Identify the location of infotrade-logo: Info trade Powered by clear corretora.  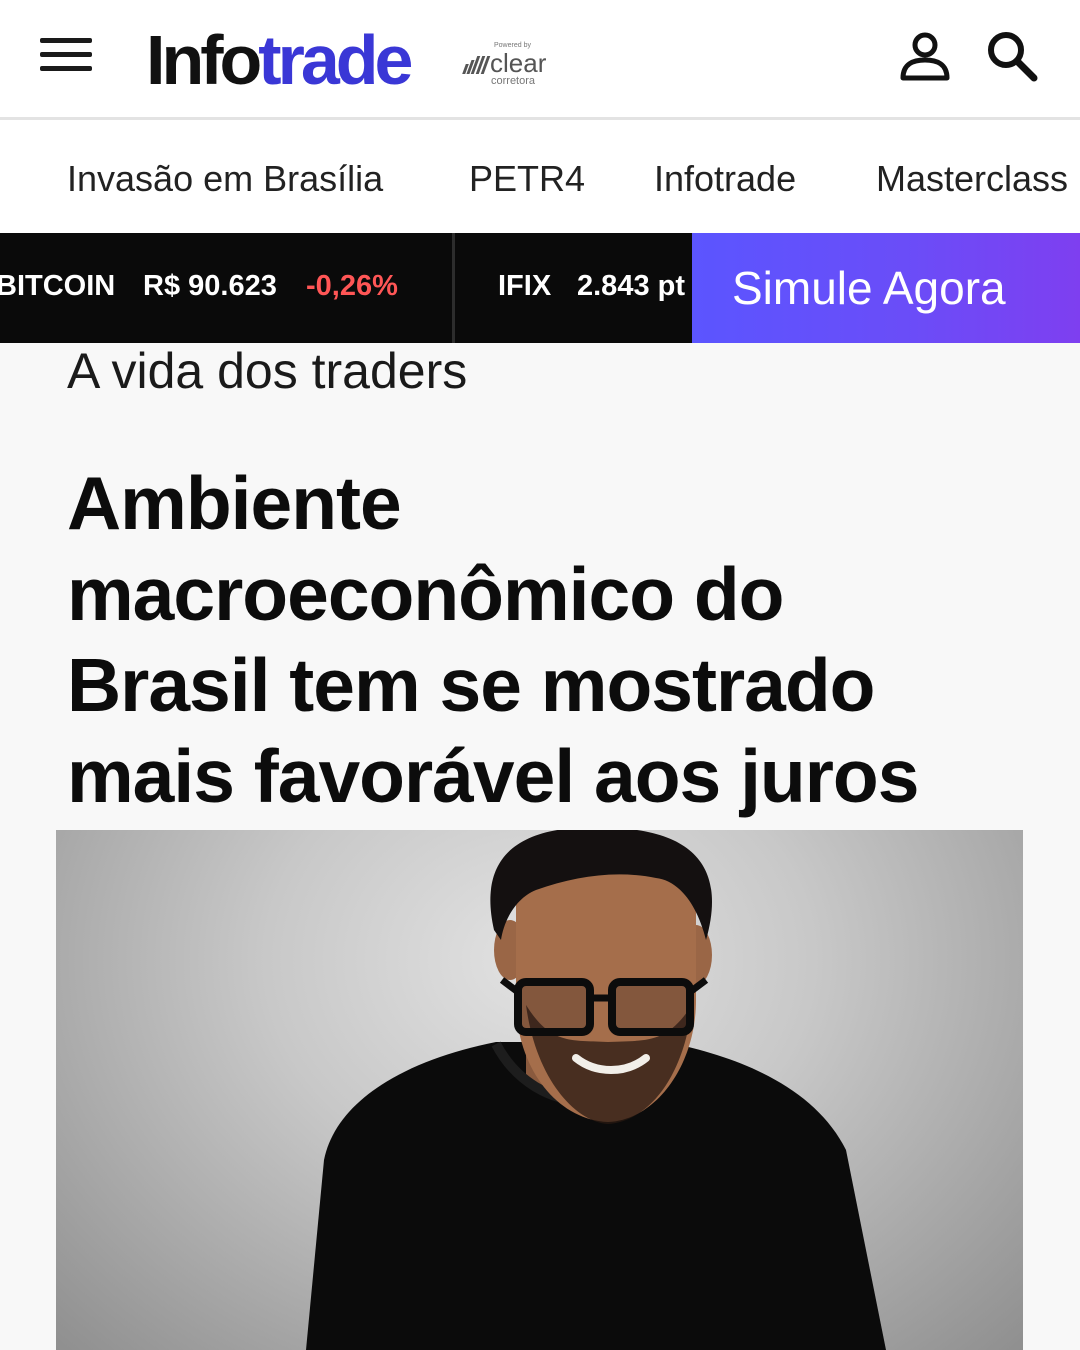
(346, 60).